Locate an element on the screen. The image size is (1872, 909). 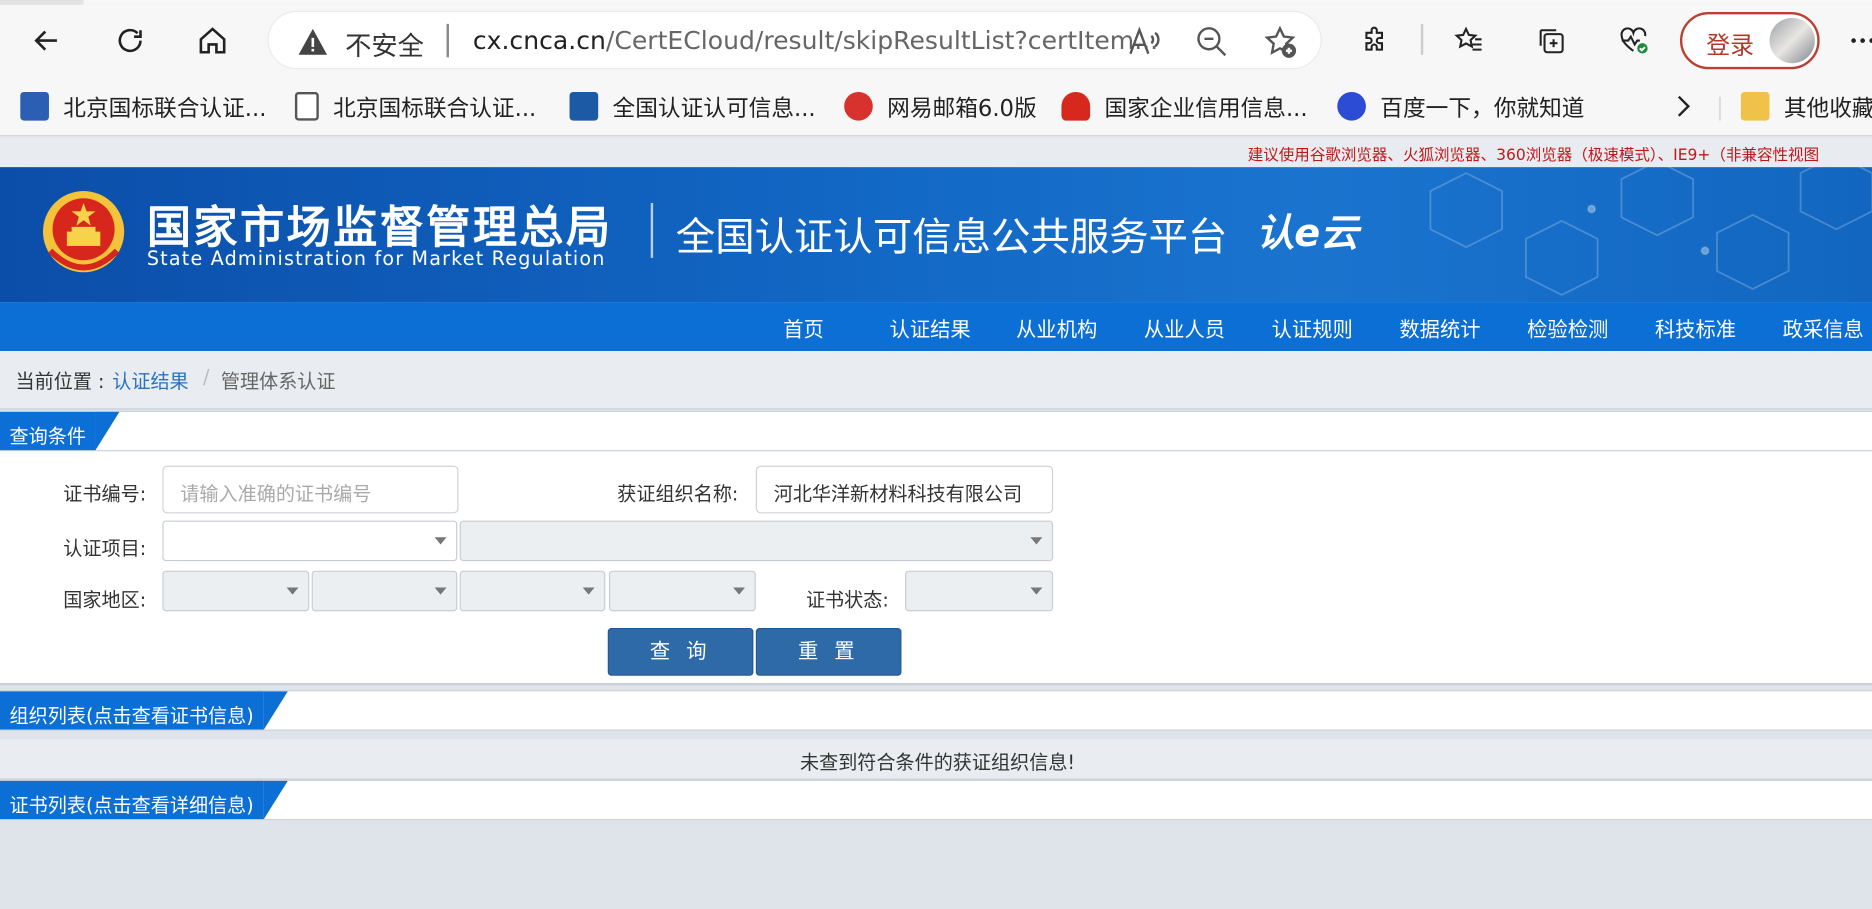
breadcrumb-link: 认证结果 is located at coordinates (150, 379).